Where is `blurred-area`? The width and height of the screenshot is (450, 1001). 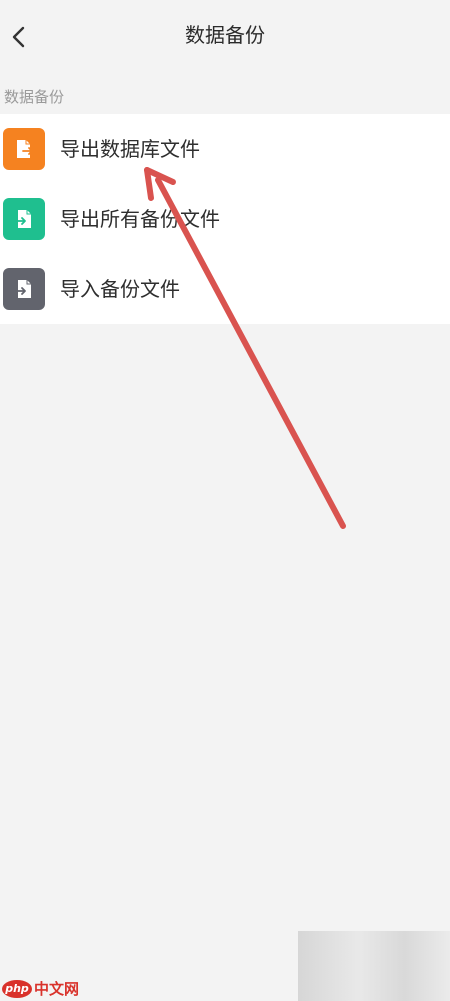
blurred-area is located at coordinates (374, 966).